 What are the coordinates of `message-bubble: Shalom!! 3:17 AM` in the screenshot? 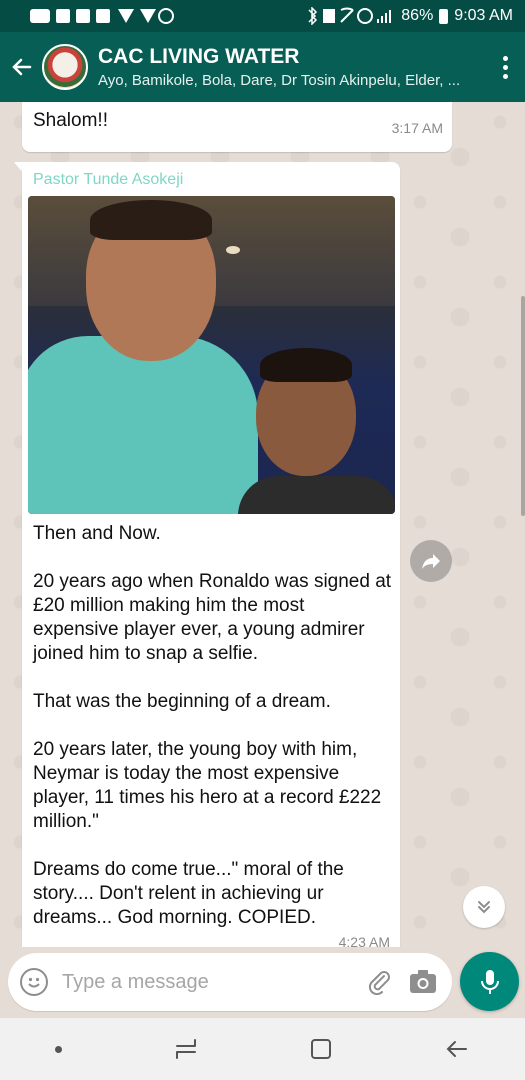 It's located at (237, 127).